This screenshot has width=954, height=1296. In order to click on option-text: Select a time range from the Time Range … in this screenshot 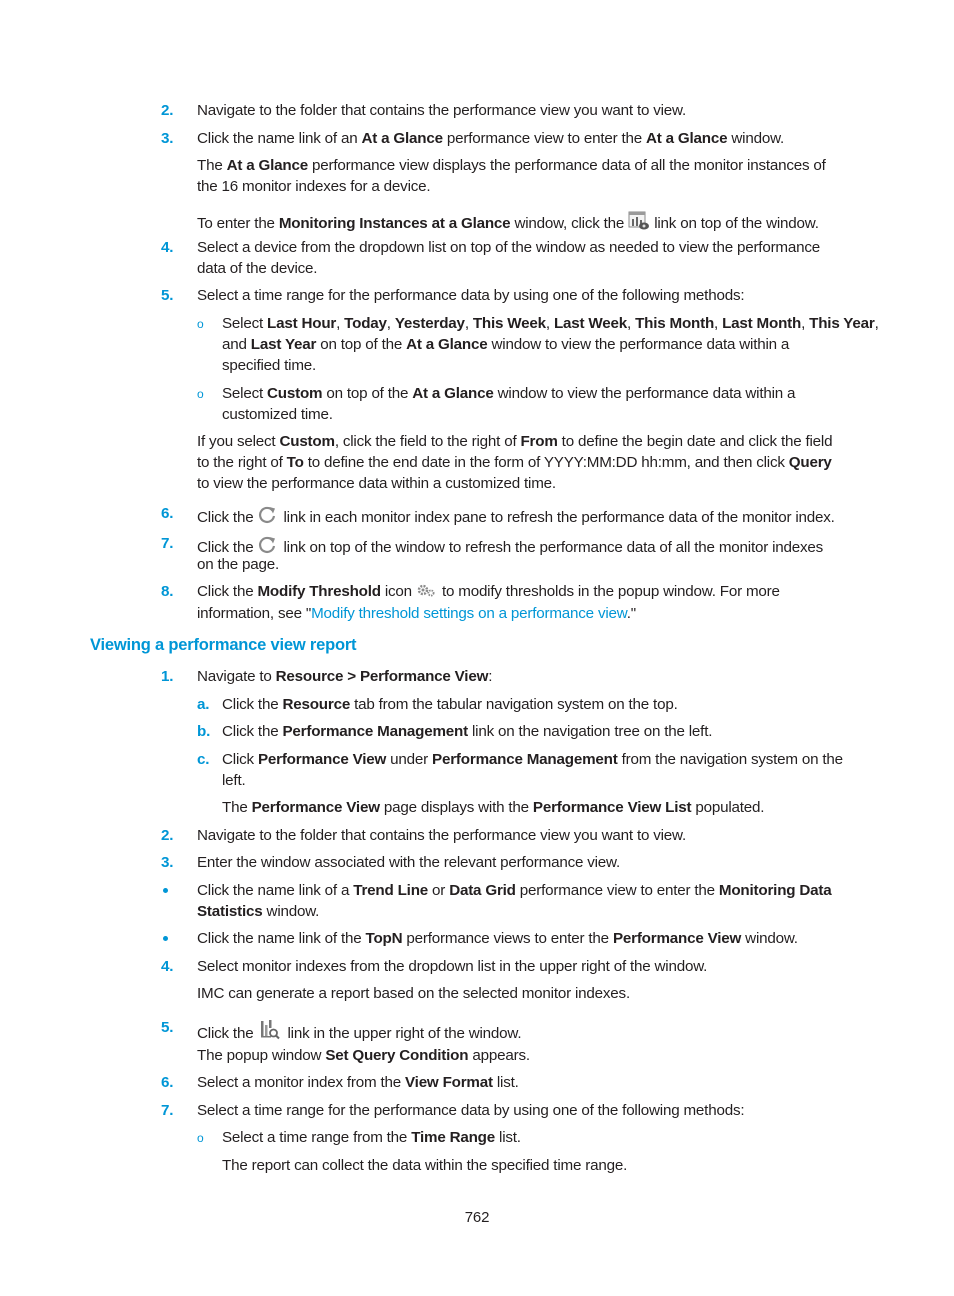, I will do `click(371, 1137)`.